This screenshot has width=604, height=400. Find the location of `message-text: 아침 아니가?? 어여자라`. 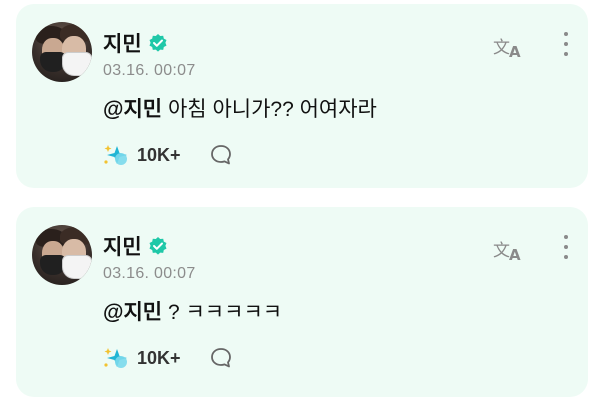

message-text: 아침 아니가?? 어여자라 is located at coordinates (272, 109).